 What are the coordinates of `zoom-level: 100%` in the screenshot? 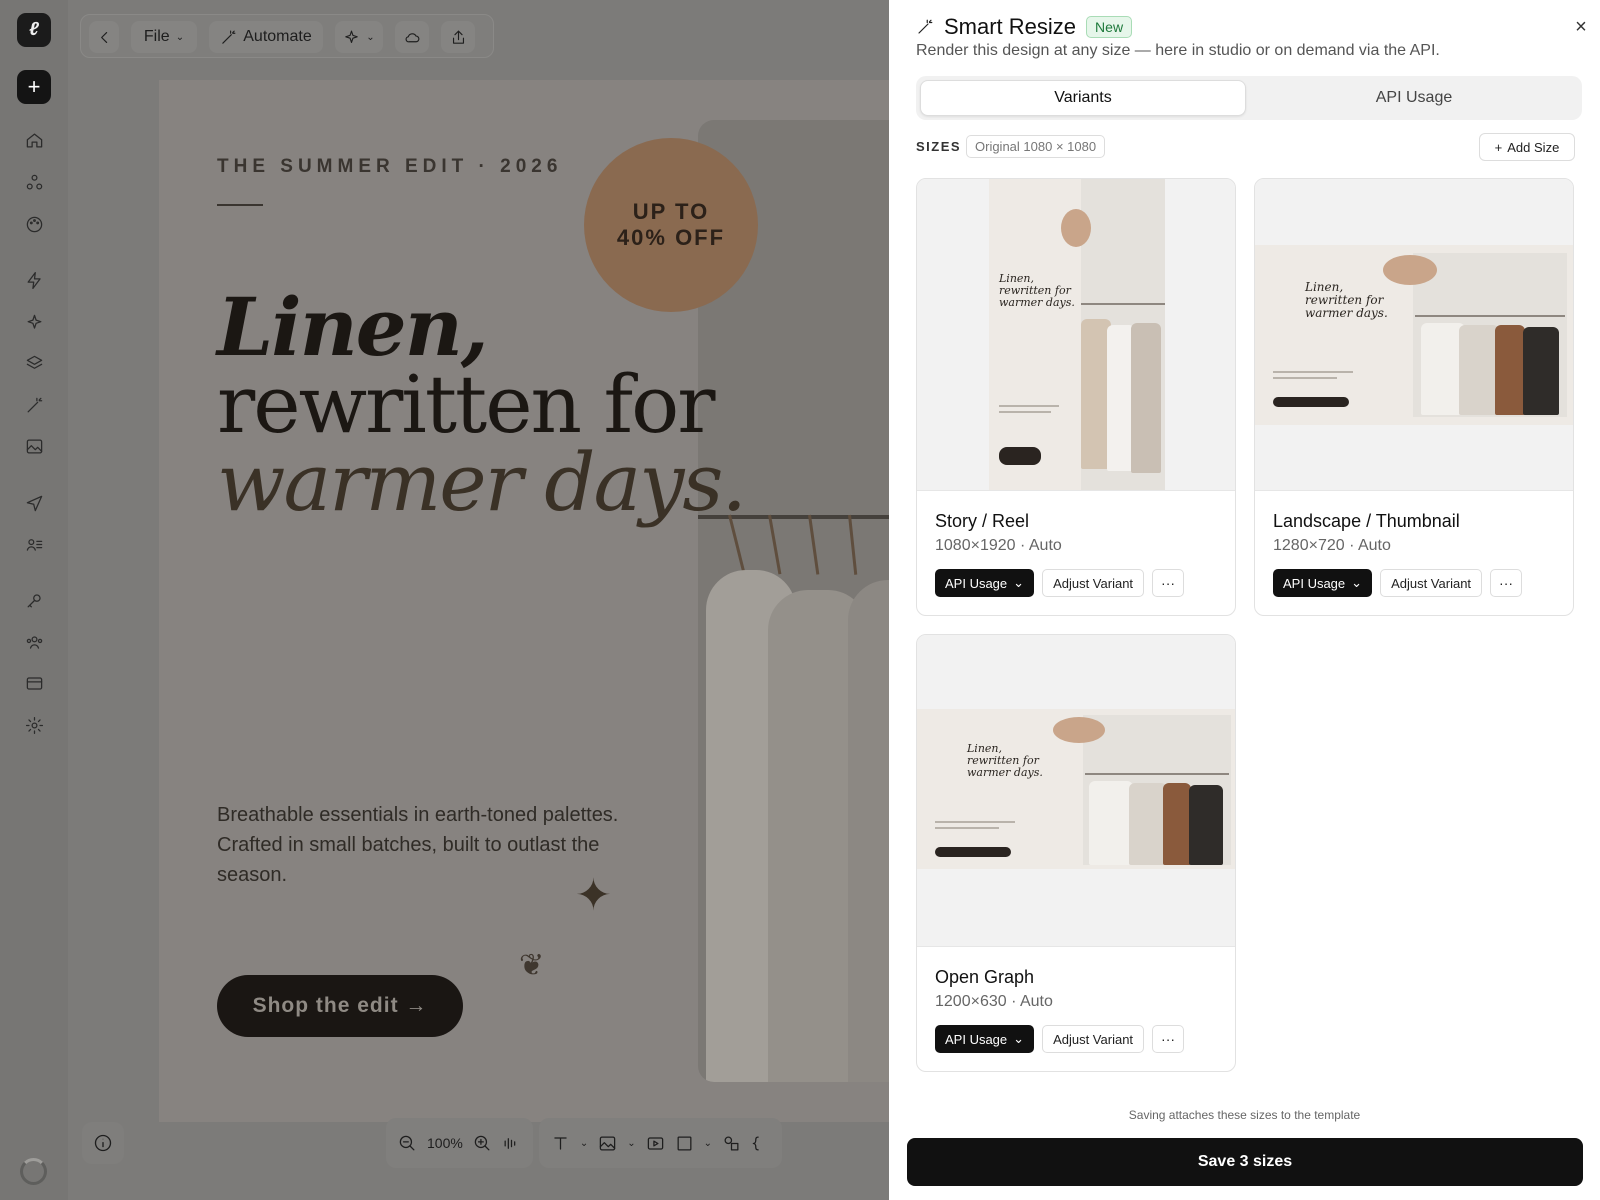 It's located at (445, 1143).